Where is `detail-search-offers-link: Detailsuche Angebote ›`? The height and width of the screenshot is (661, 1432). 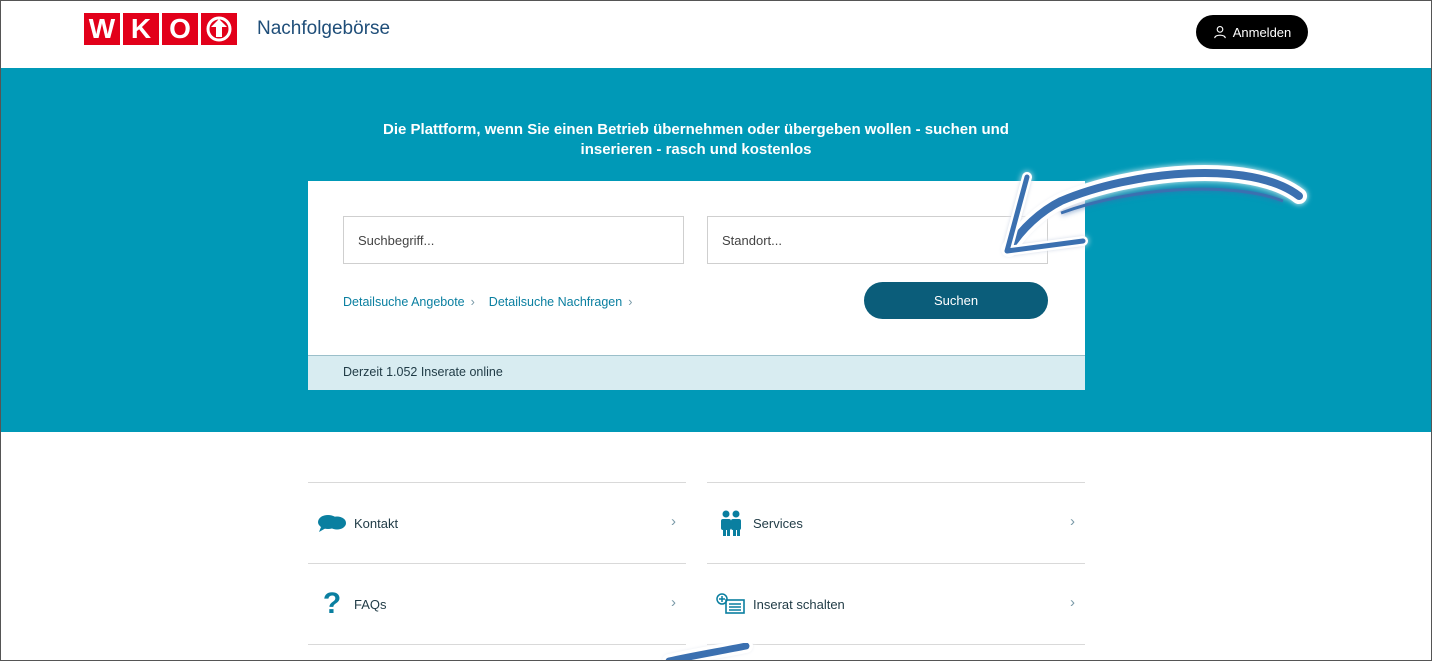 detail-search-offers-link: Detailsuche Angebote › is located at coordinates (409, 302).